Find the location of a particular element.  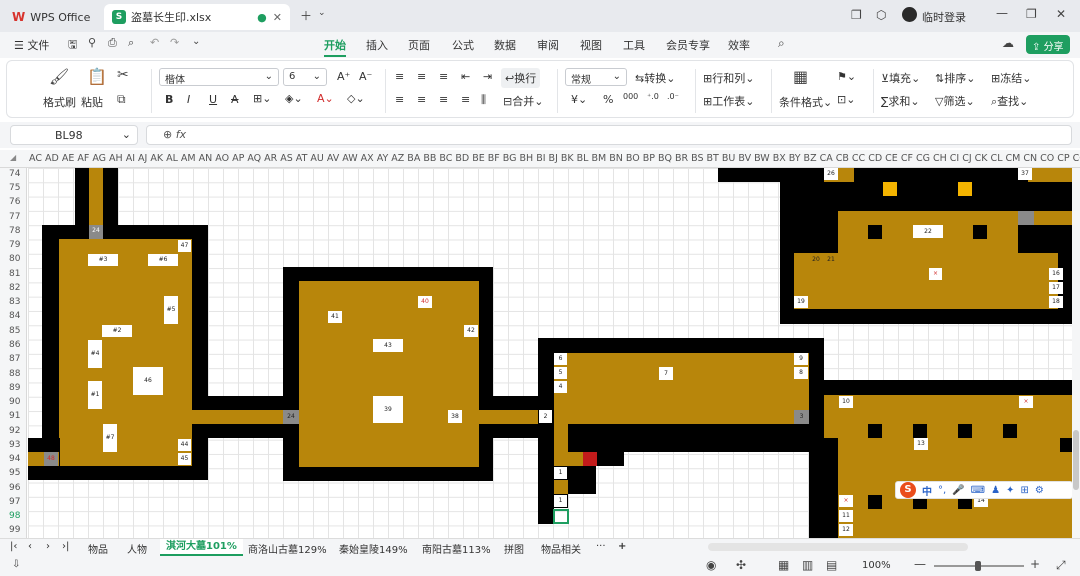

login-button: 临时登录 is located at coordinates (944, 17).